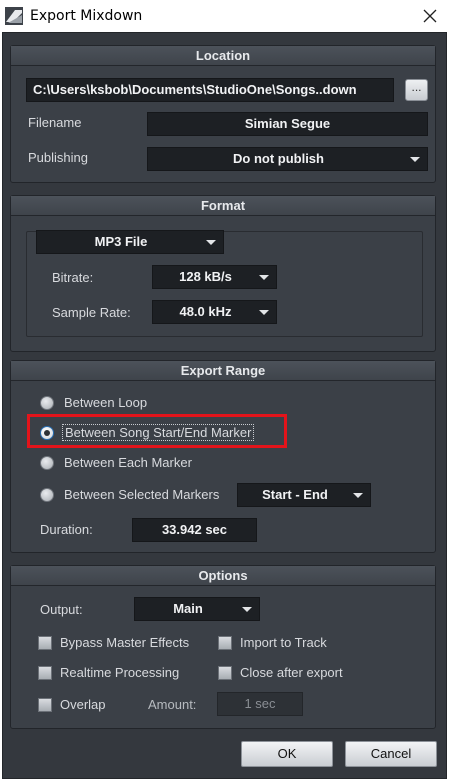 The height and width of the screenshot is (781, 449). I want to click on file-type-value: MP3 File, so click(121, 241).